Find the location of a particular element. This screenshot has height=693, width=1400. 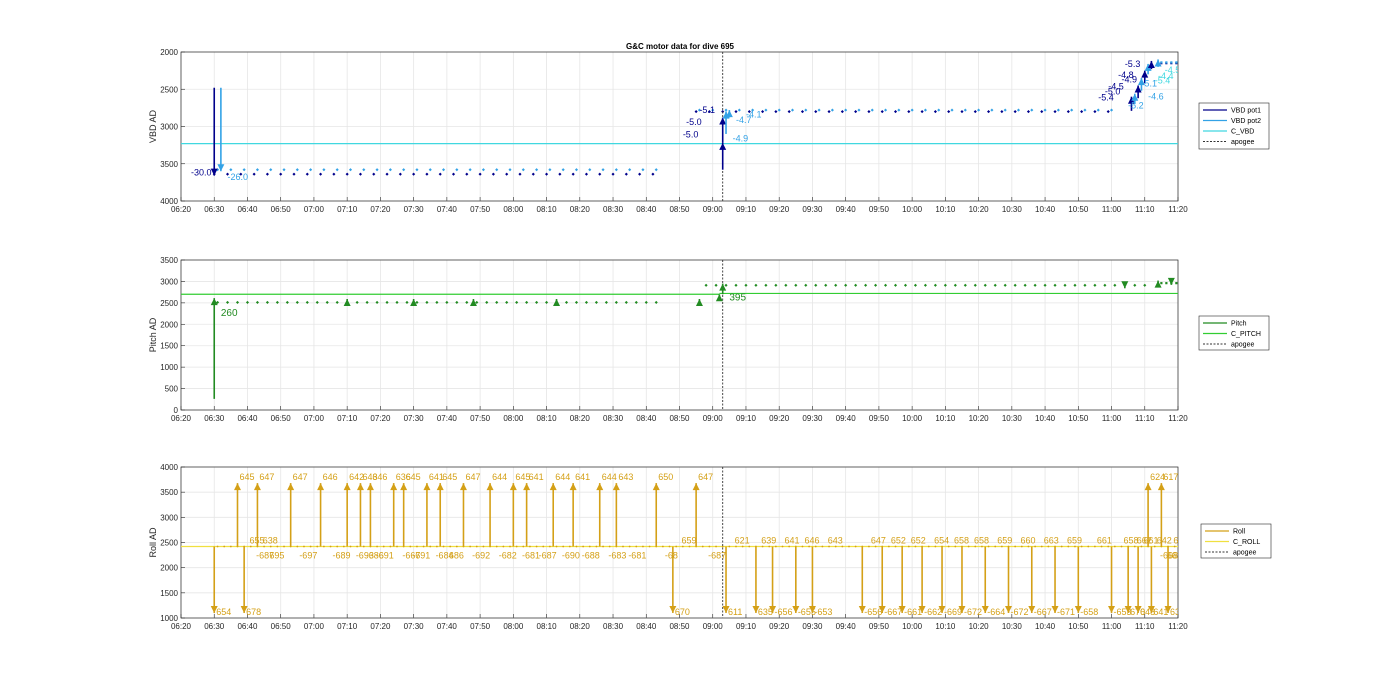

roll-value-label: 643 is located at coordinates (625, 477).